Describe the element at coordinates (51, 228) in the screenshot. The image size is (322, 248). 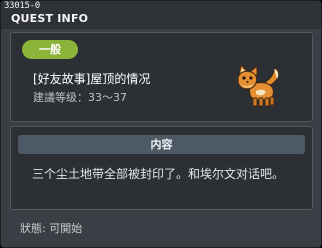
I see `quest-status: 狀態: 可開始` at that location.